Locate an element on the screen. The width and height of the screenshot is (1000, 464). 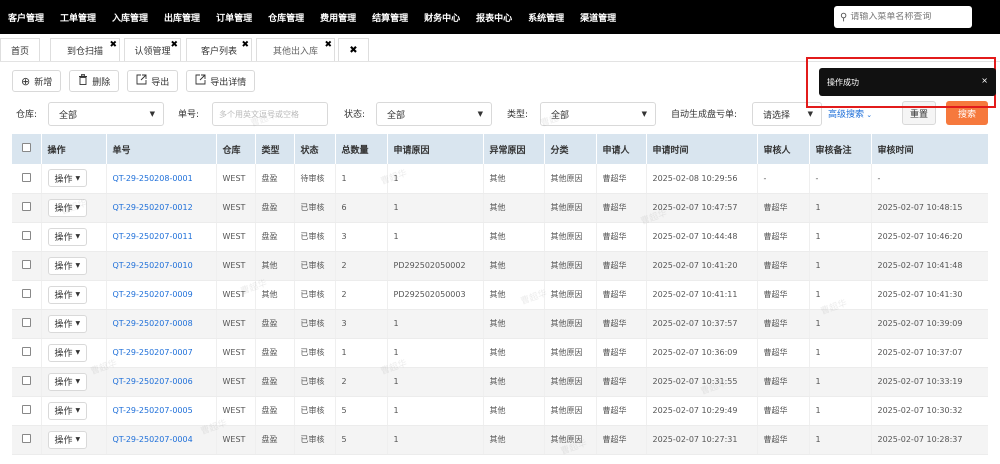
tab-5: ✖ is located at coordinates (353, 49).